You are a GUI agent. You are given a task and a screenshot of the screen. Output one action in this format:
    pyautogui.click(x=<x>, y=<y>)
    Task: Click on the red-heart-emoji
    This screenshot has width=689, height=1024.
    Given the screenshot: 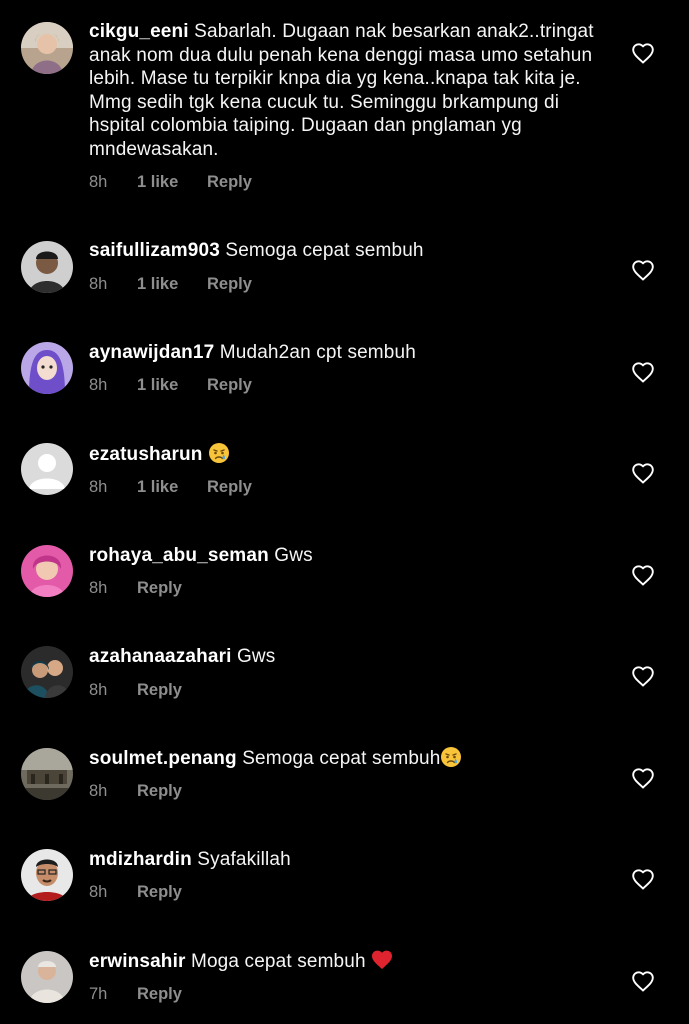 What is the action you would take?
    pyautogui.click(x=382, y=960)
    